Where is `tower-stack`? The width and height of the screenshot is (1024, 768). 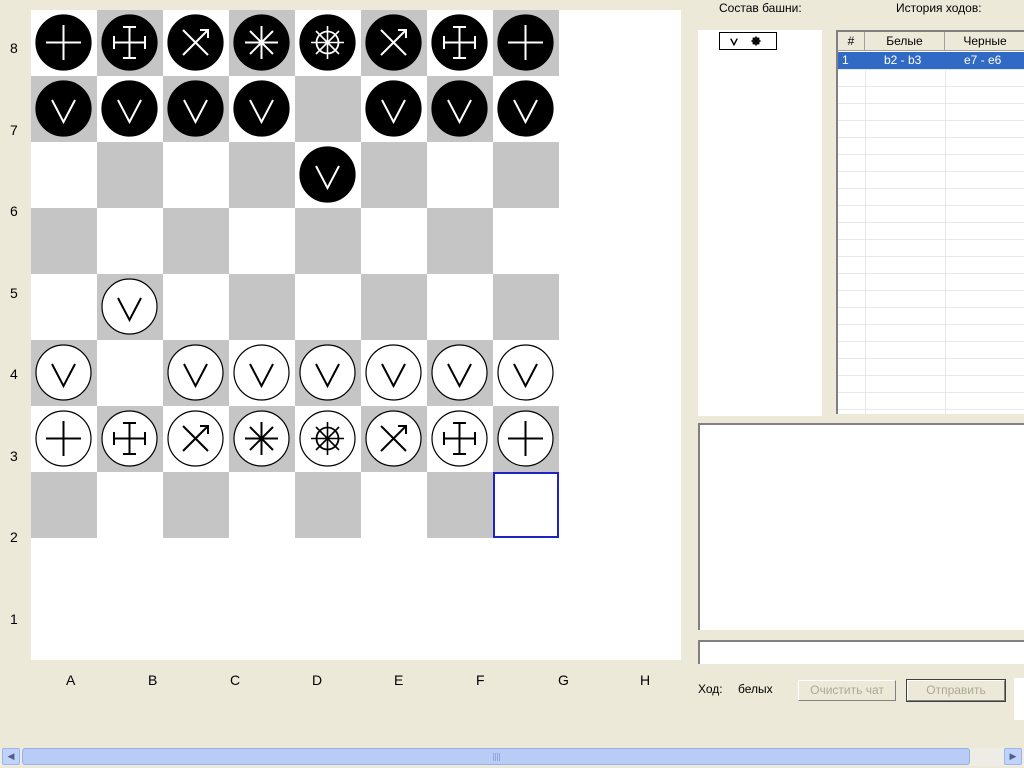
tower-stack is located at coordinates (748, 41).